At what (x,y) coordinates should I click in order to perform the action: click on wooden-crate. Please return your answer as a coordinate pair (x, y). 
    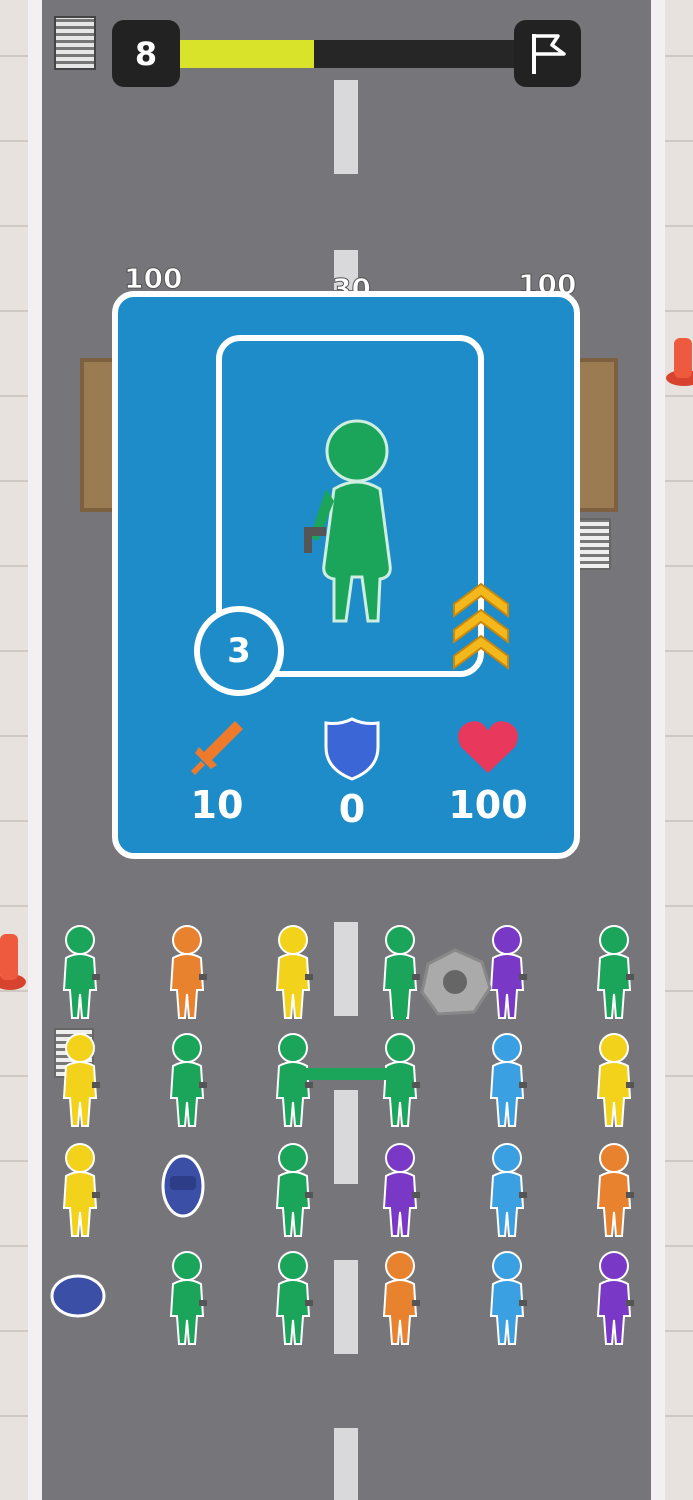
    Looking at the image, I should click on (596, 435).